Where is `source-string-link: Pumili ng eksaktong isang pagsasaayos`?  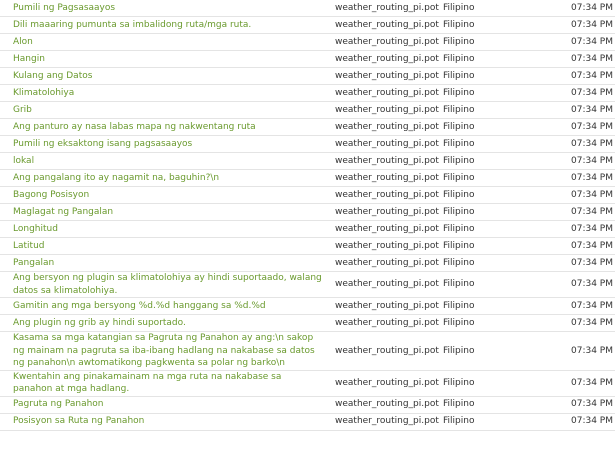
source-string-link: Pumili ng eksaktong isang pagsasaayos is located at coordinates (102, 144).